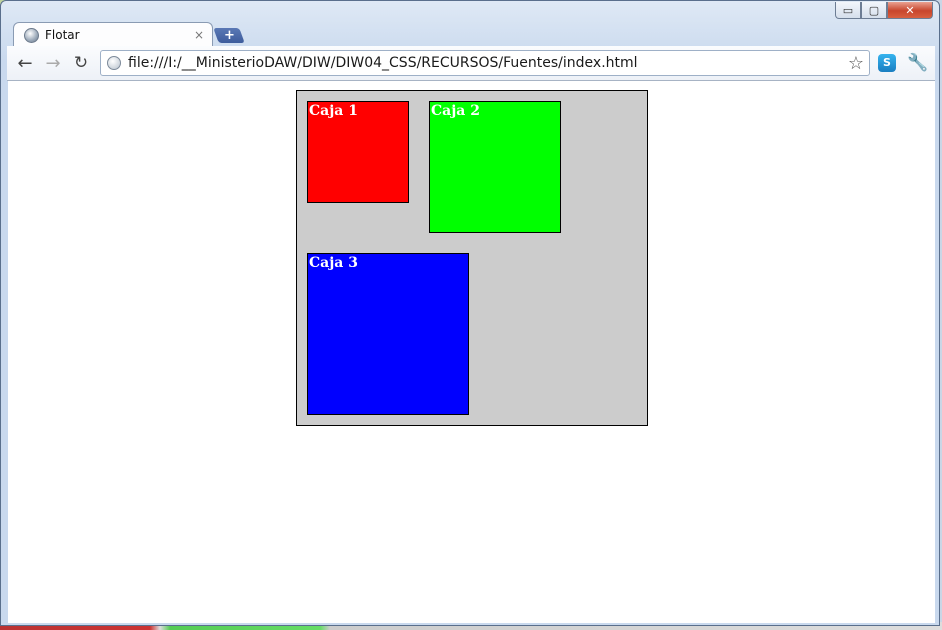 The width and height of the screenshot is (942, 630). What do you see at coordinates (62, 35) in the screenshot?
I see `tab-title: Flotar` at bounding box center [62, 35].